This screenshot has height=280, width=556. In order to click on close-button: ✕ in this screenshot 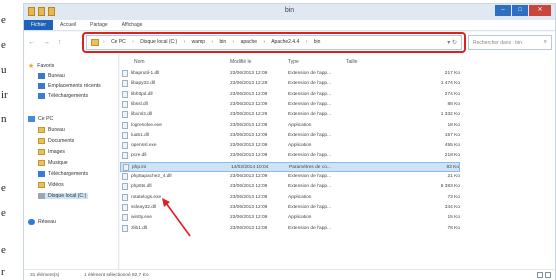, I will do `click(540, 10)`.